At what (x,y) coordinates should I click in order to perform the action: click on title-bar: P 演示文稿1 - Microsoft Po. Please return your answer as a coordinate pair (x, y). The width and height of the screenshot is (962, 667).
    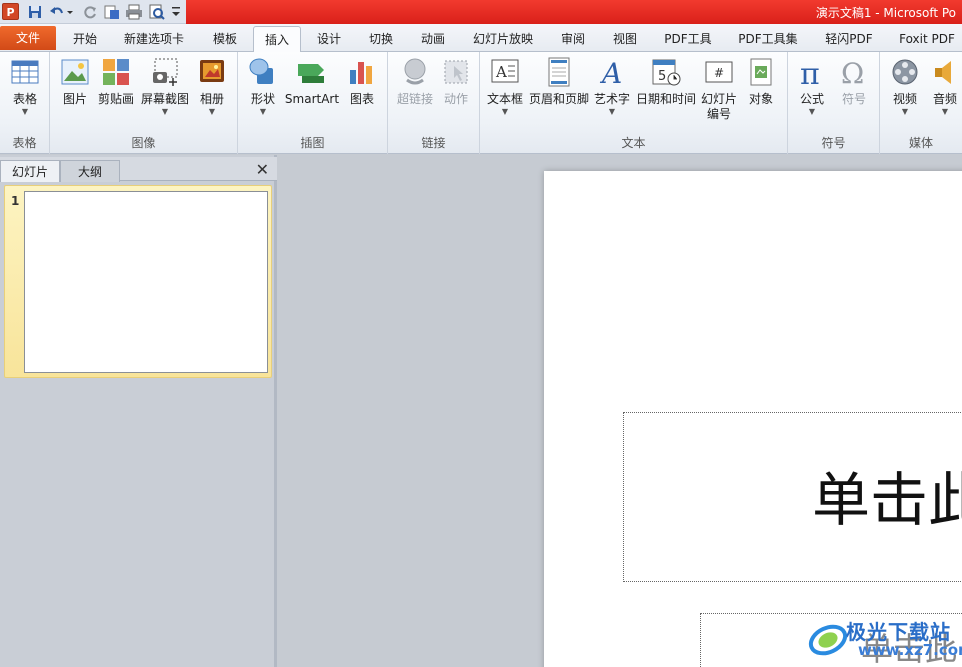
    Looking at the image, I should click on (481, 12).